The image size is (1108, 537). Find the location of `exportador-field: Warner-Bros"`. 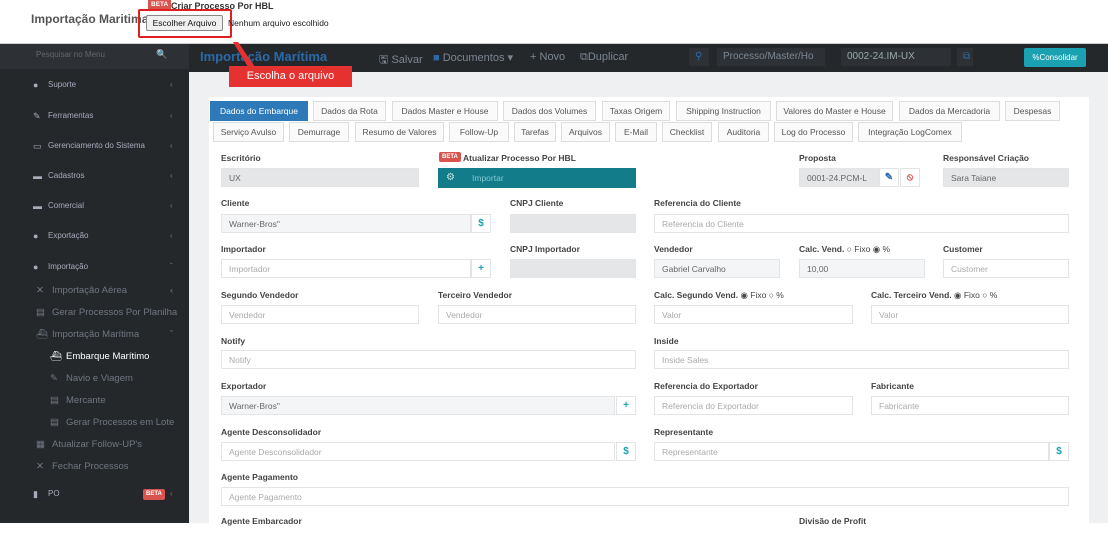

exportador-field: Warner-Bros" is located at coordinates (418, 405).